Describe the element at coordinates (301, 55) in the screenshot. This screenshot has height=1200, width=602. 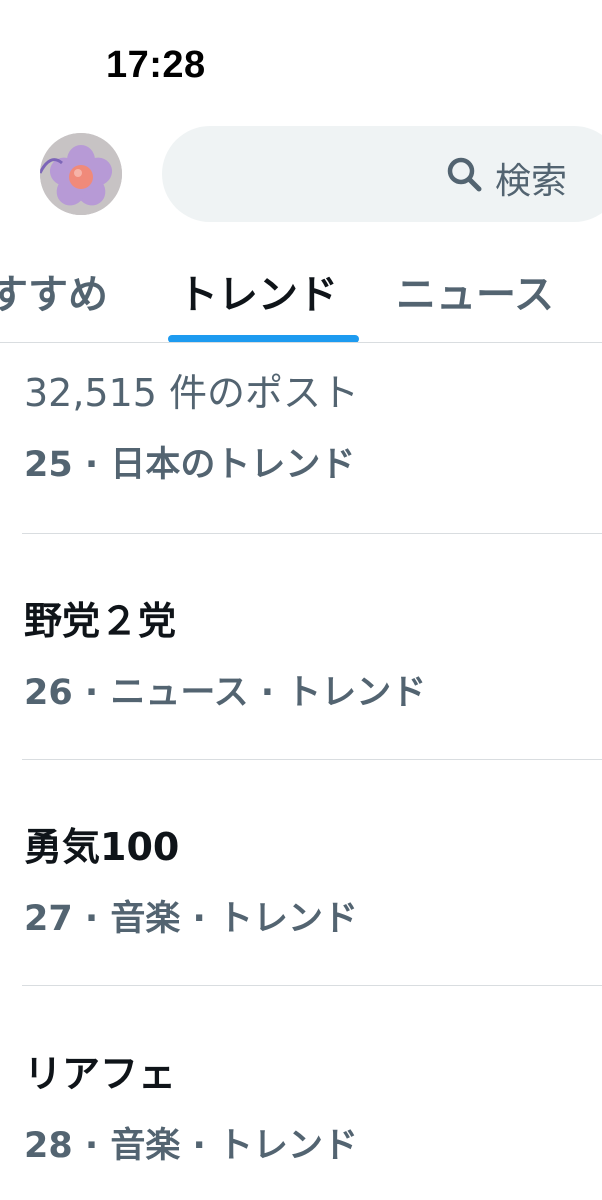
I see `status-bar: 17:28` at that location.